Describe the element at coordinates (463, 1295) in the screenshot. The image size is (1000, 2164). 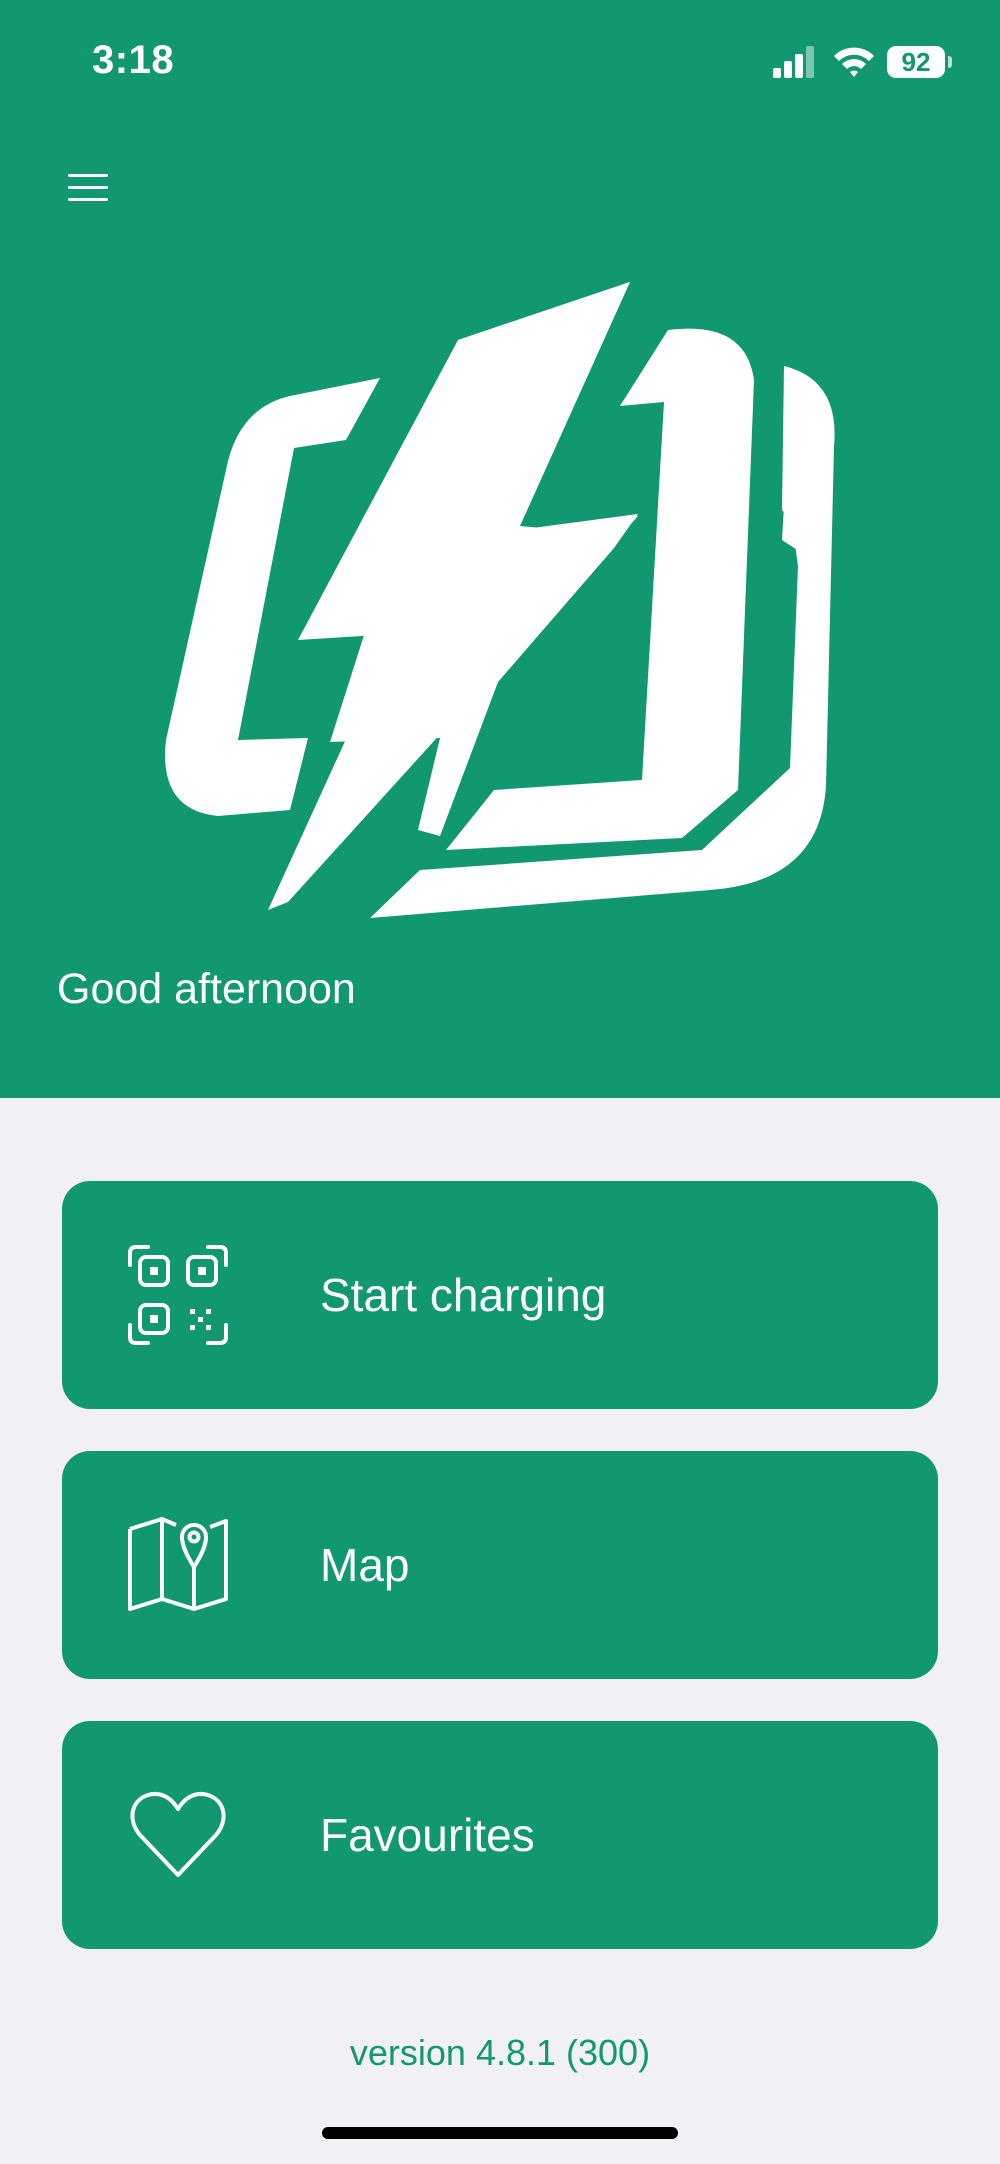
I see `start-charging-label: Start charging` at that location.